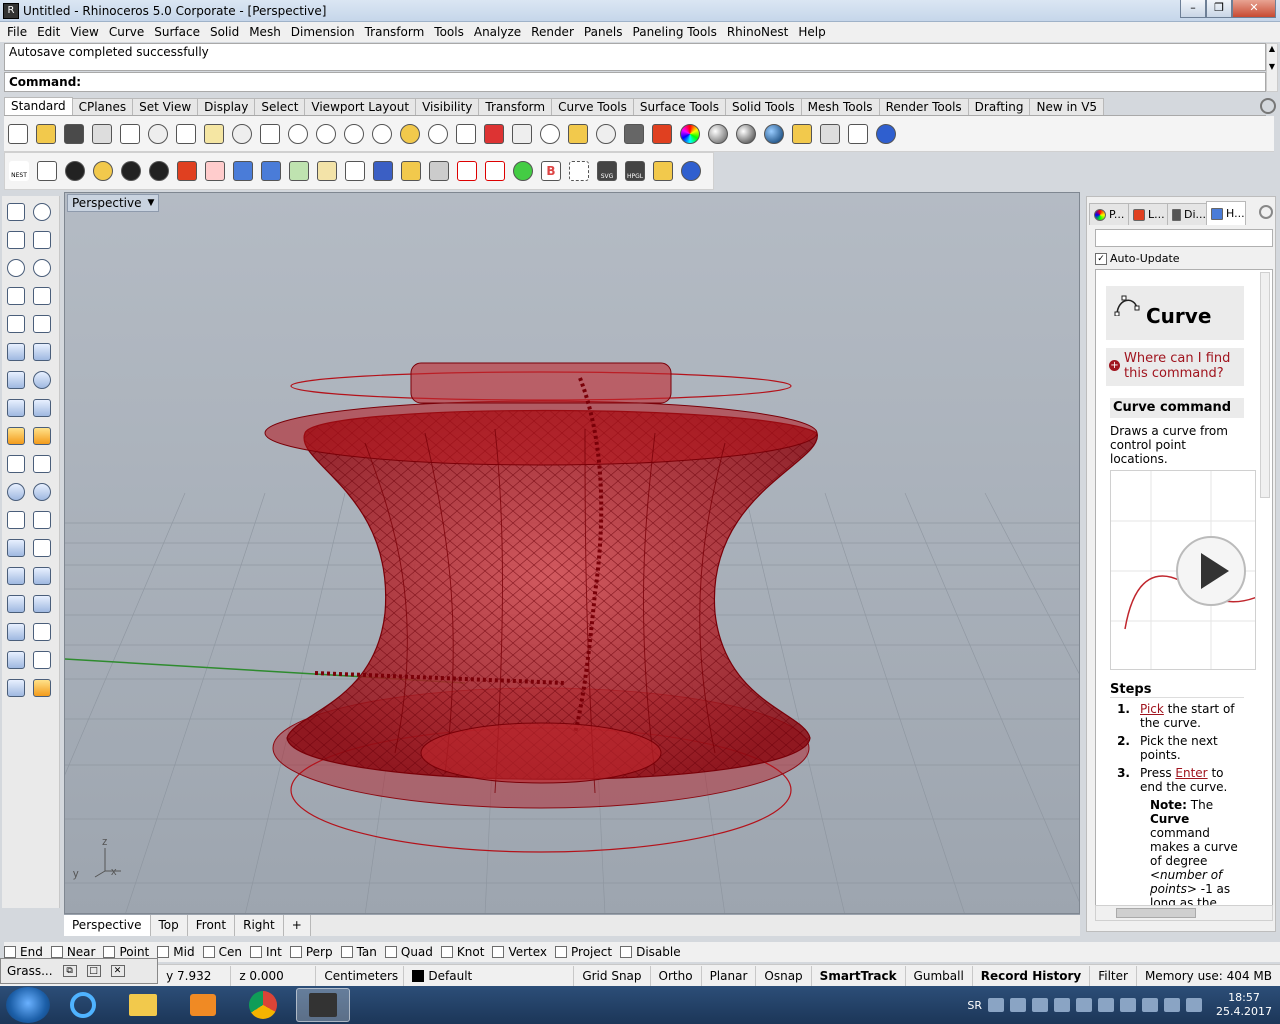 The image size is (1280, 1024). Describe the element at coordinates (323, 32) in the screenshot. I see `menu-dimension: Dimension` at that location.